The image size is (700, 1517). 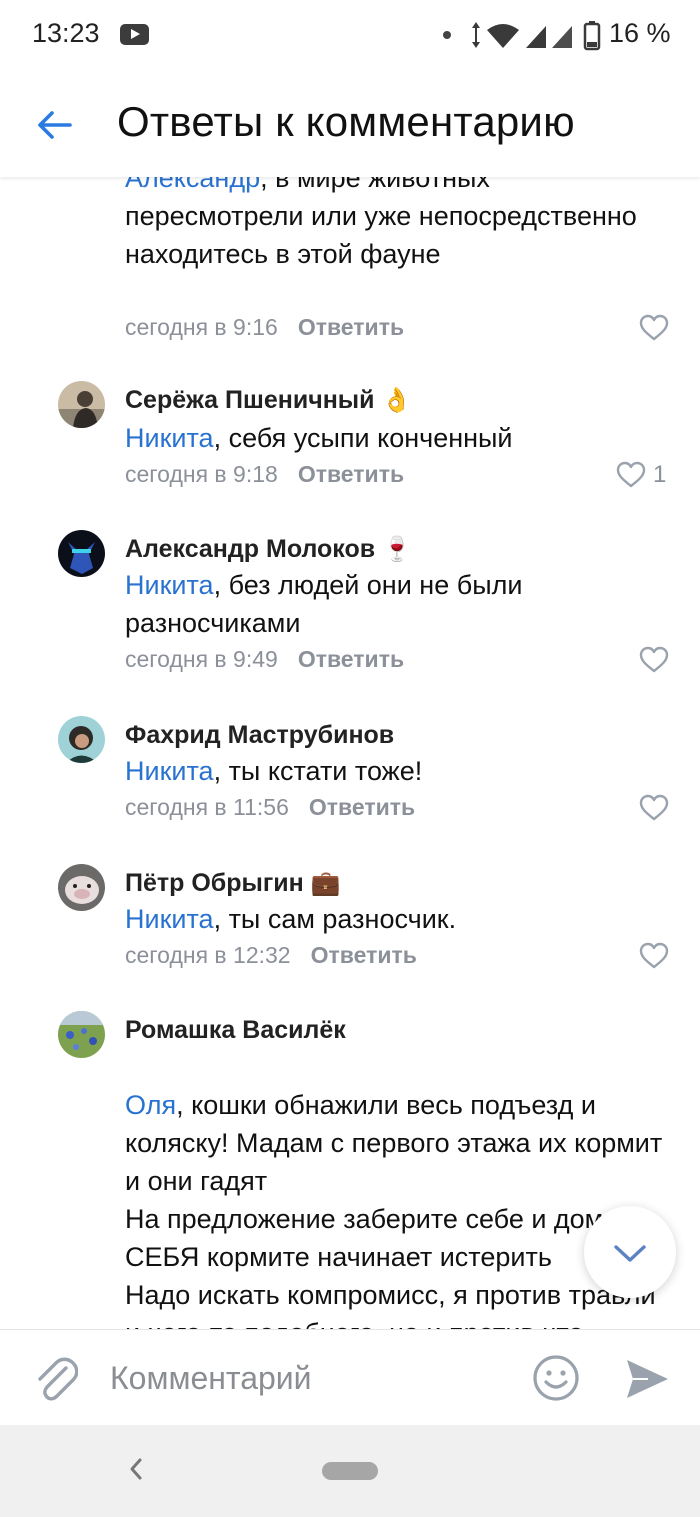 I want to click on scroll-down-button, so click(x=630, y=1252).